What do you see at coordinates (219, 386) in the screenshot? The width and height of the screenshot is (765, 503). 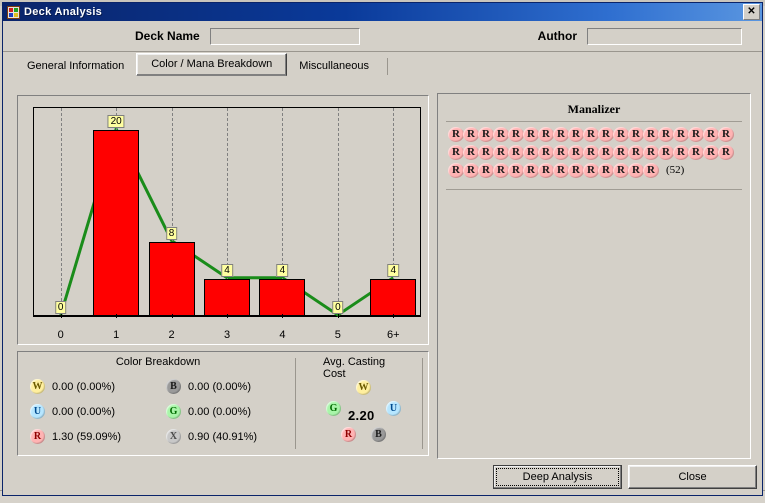 I see `color-value-black: 0.00 (0.00%)` at bounding box center [219, 386].